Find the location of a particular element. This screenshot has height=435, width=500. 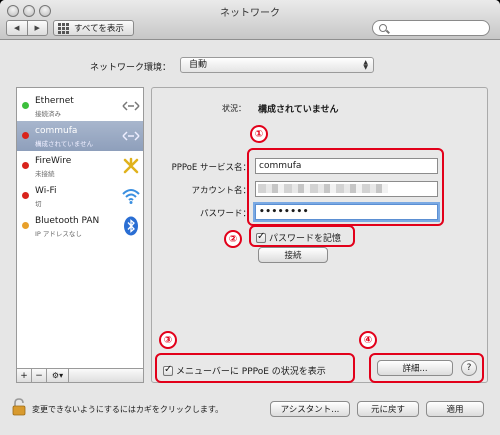

connect-button: 接続 is located at coordinates (293, 255).